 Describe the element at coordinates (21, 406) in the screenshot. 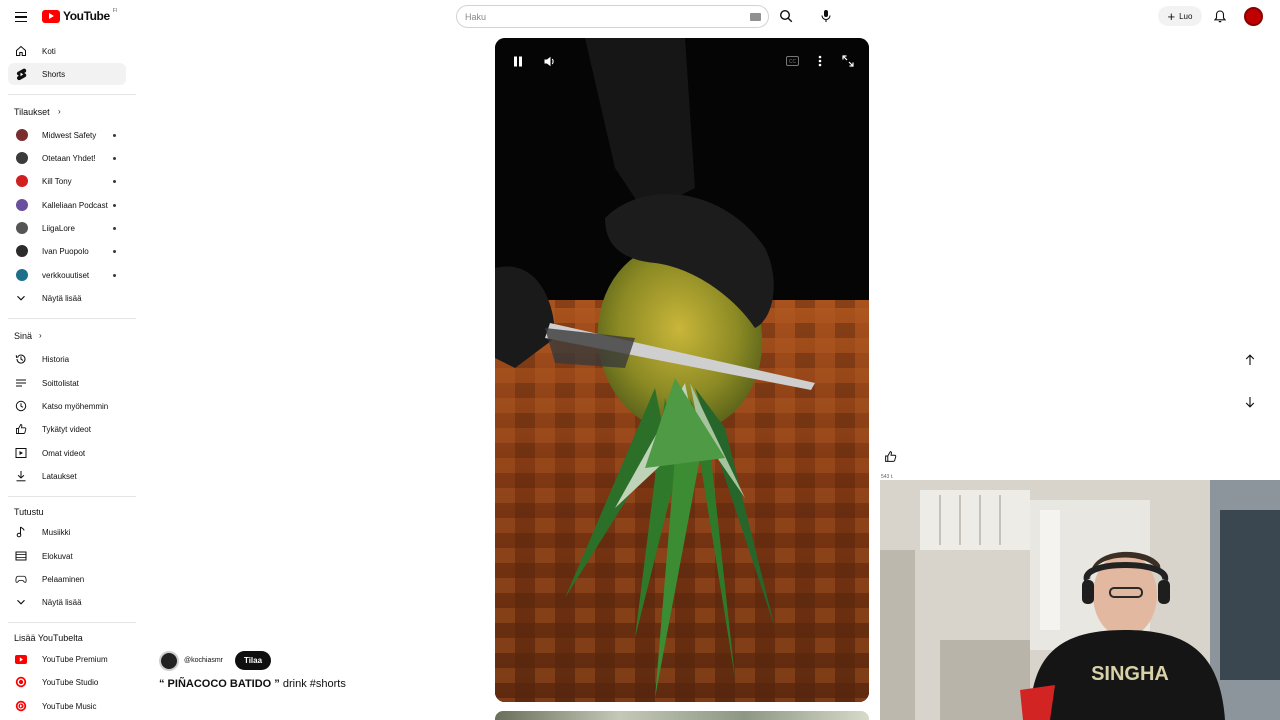

I see `watch-later-icon` at that location.